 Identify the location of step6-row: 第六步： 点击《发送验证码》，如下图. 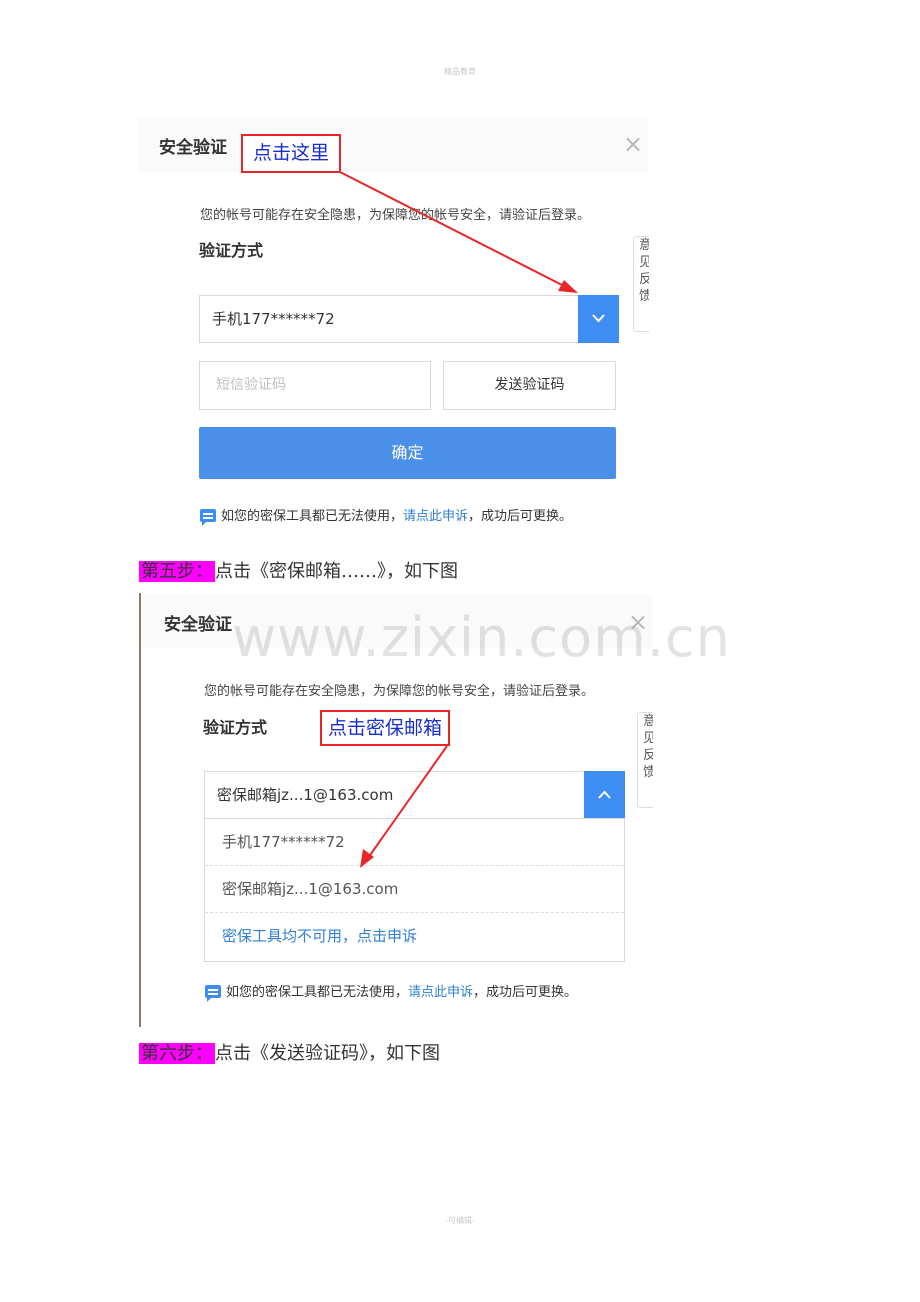
(289, 1054).